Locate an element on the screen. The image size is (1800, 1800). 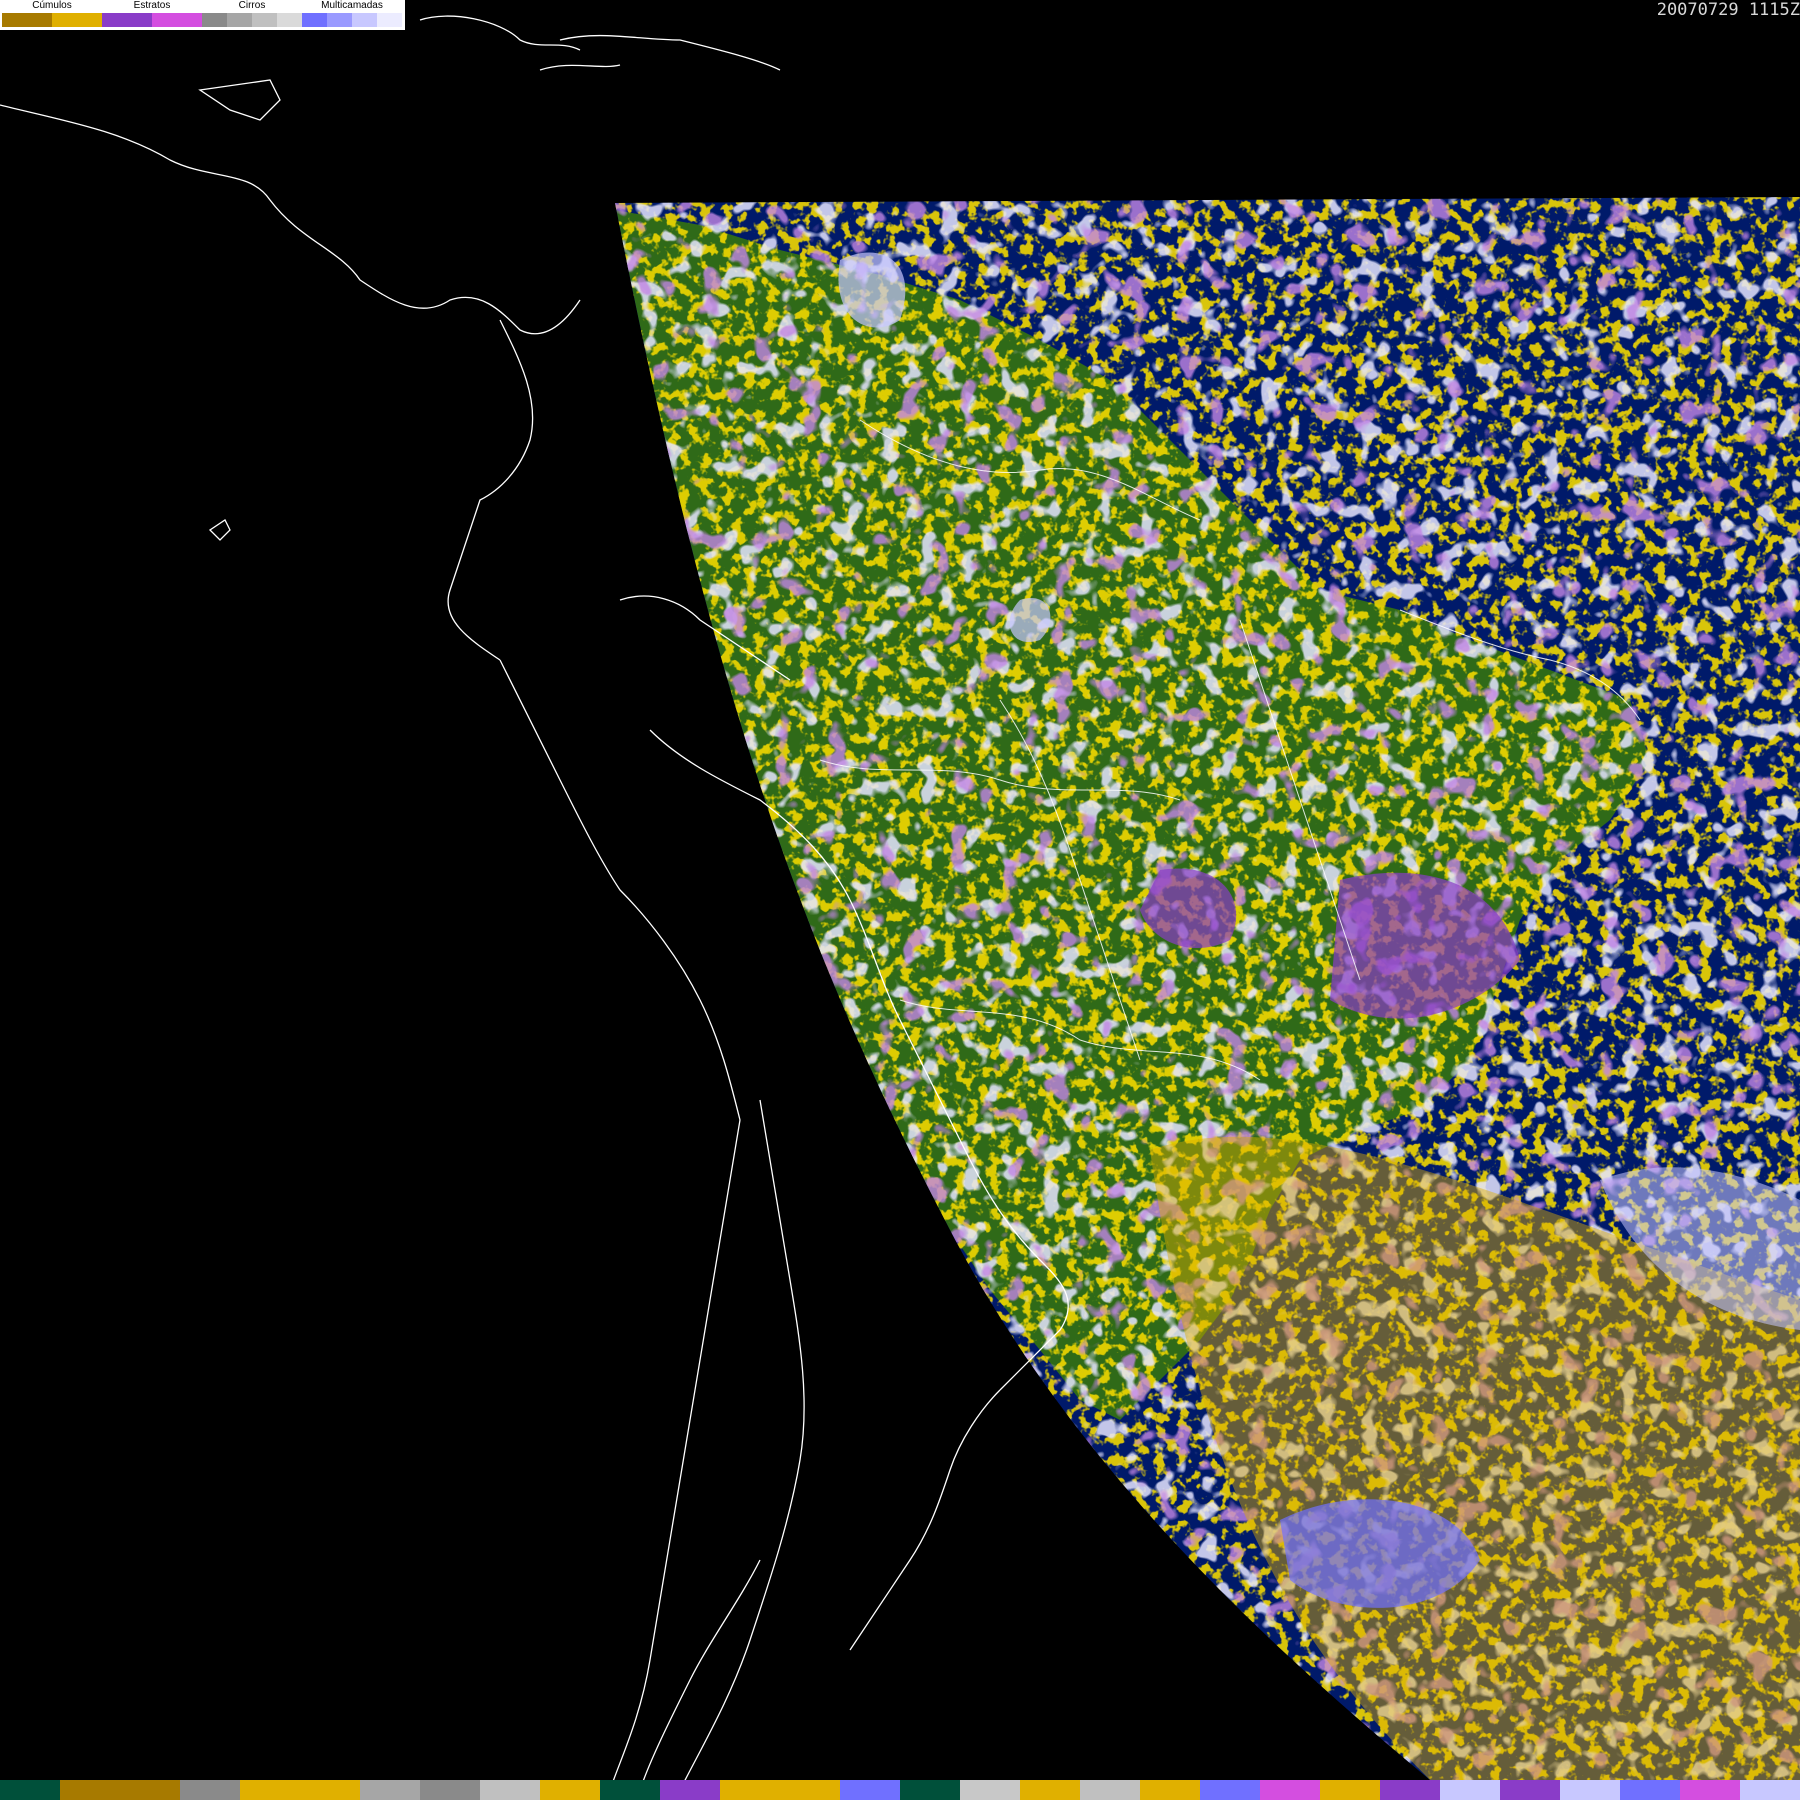
legend-label-cumulos: Cúmulos is located at coordinates (52, 5).